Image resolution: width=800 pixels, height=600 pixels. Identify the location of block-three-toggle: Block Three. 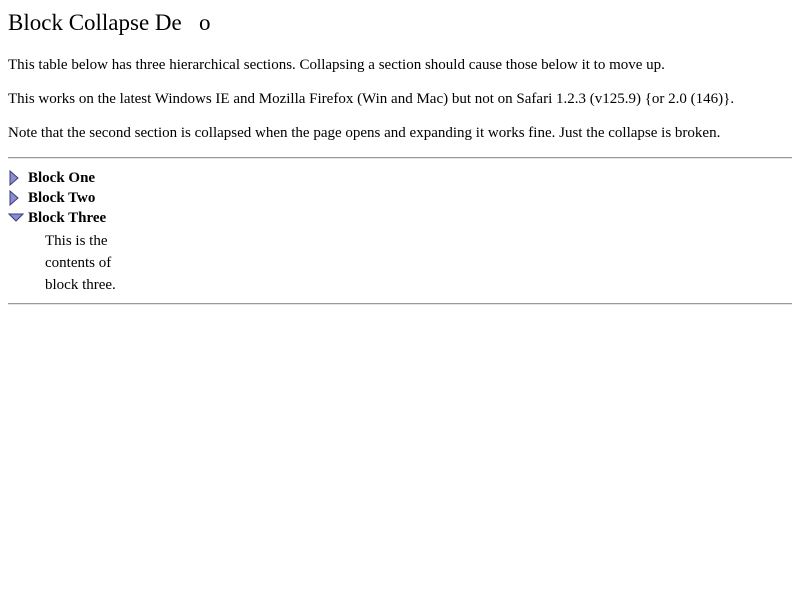
(57, 218).